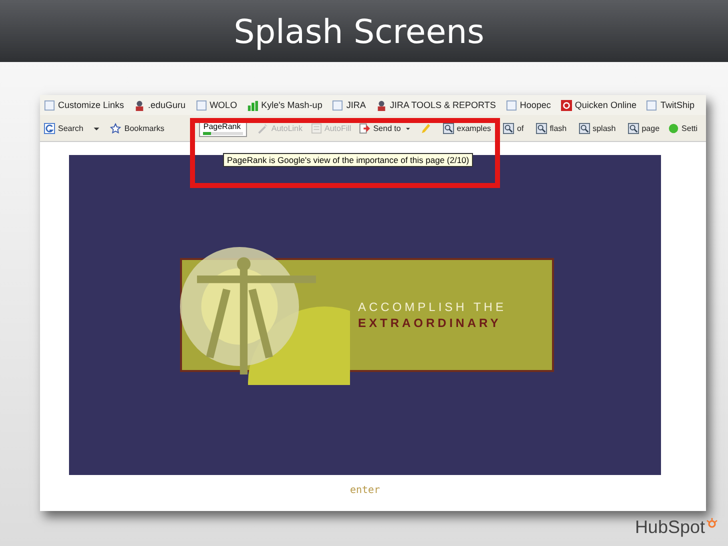 The height and width of the screenshot is (546, 728). What do you see at coordinates (137, 128) in the screenshot?
I see `toolbar-button: Bookmarks` at bounding box center [137, 128].